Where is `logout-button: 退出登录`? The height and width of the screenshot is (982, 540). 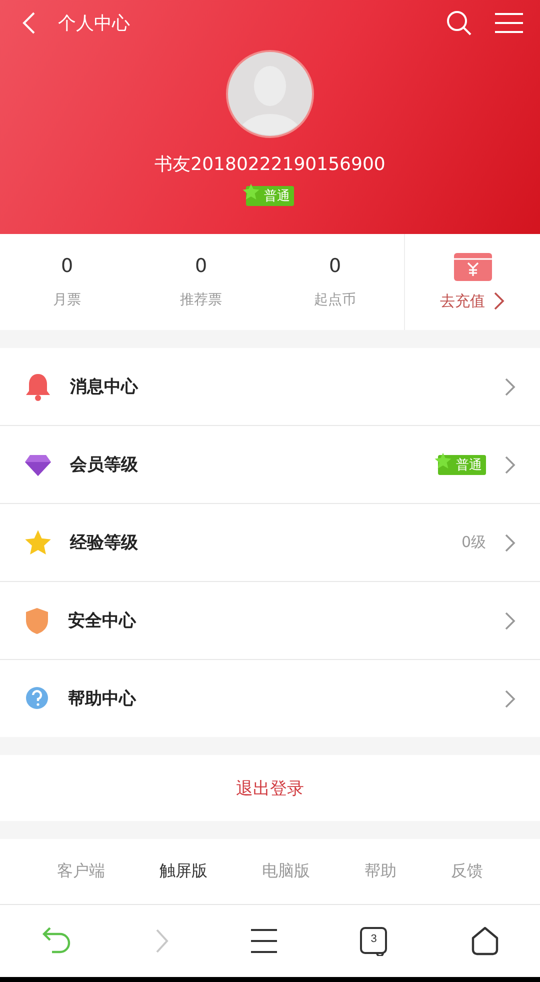 logout-button: 退出登录 is located at coordinates (270, 788).